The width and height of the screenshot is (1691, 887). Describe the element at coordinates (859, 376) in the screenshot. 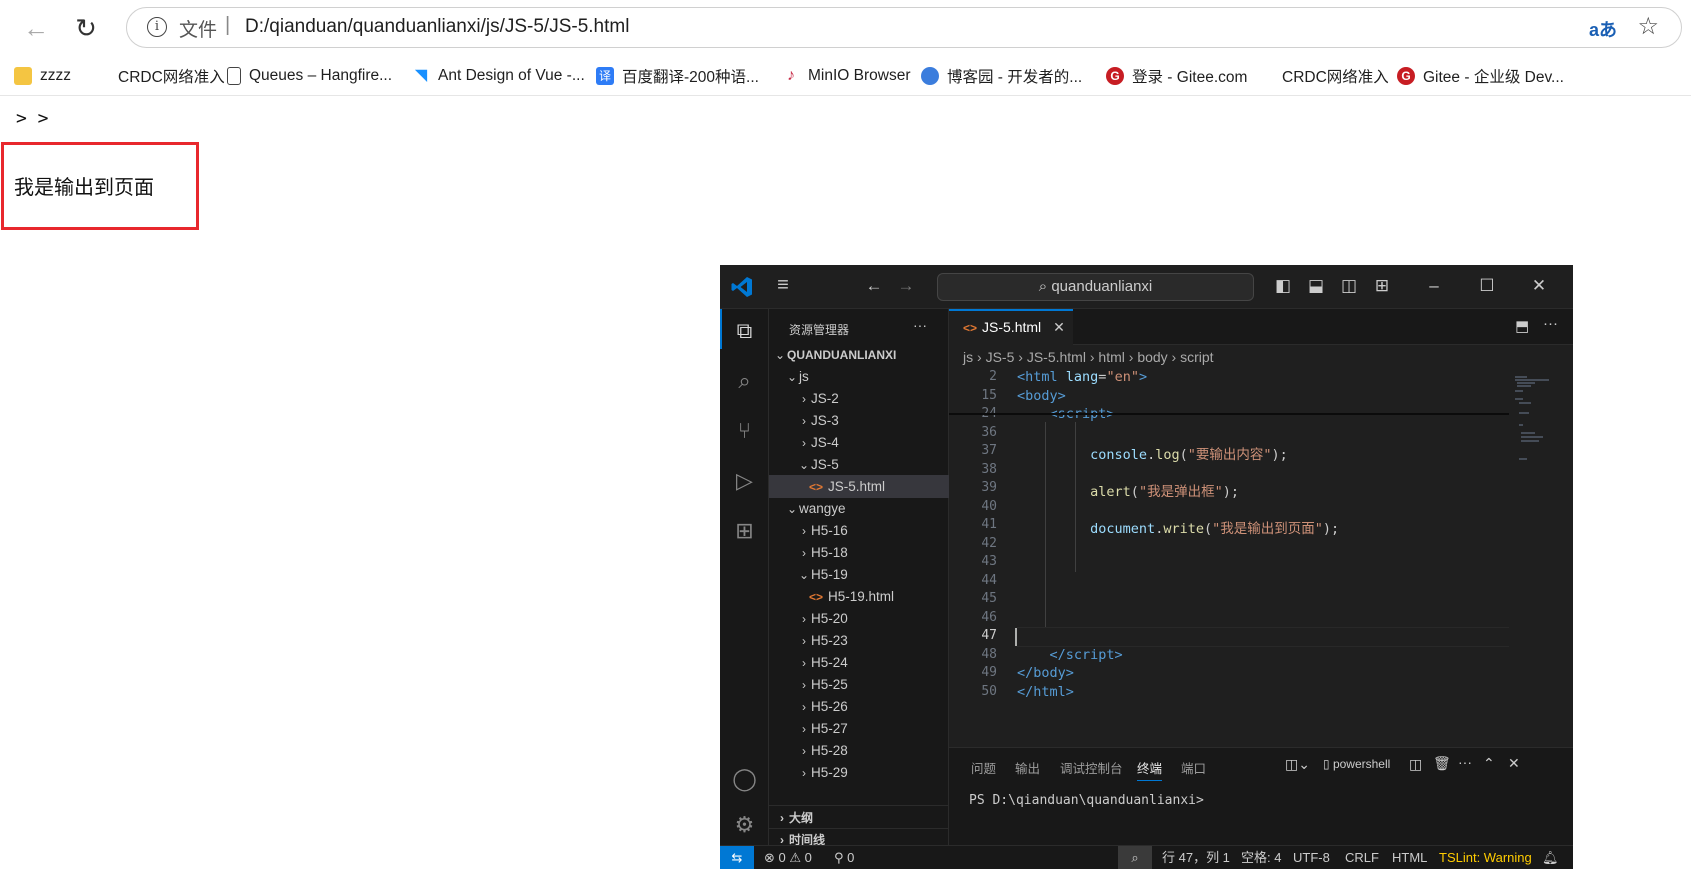

I see `folder-item: ⌄ js` at that location.